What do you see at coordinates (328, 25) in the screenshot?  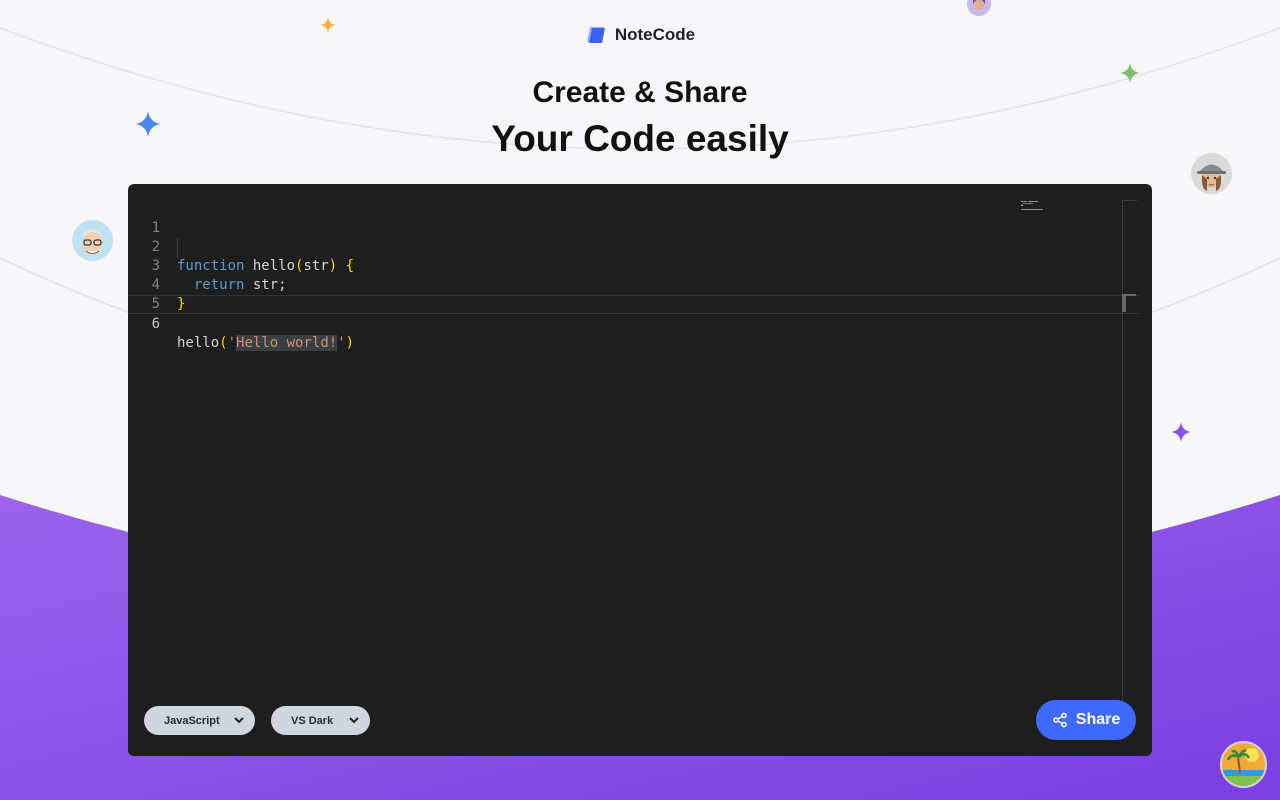 I see `orange-sparkle-icon` at bounding box center [328, 25].